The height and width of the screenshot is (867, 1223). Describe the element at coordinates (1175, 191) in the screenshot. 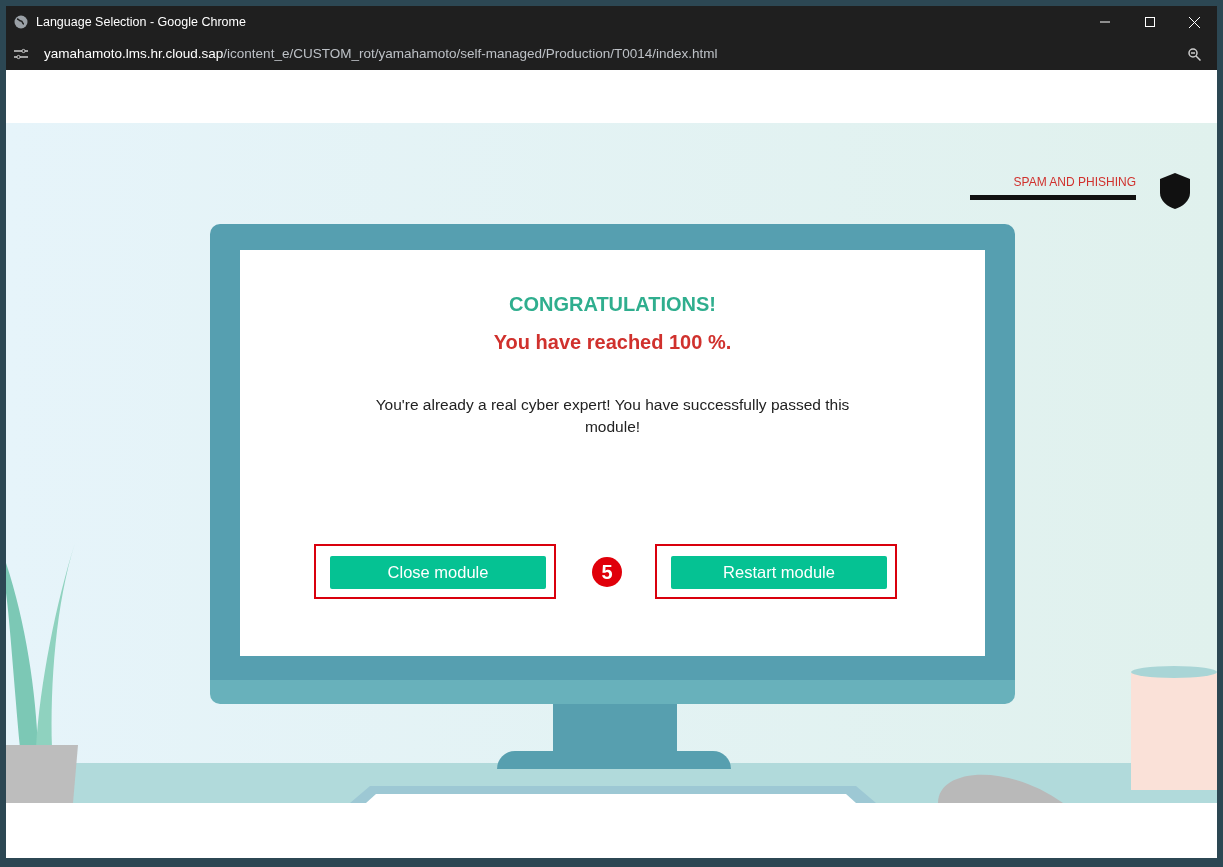

I see `shield-icon` at that location.